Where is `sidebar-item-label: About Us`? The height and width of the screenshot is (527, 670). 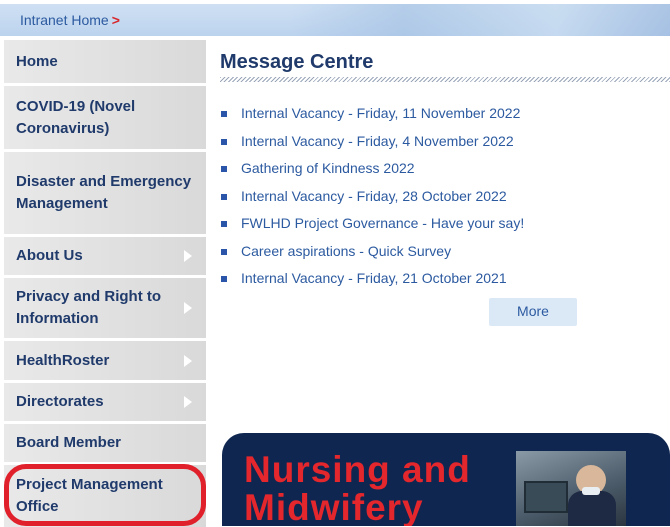 sidebar-item-label: About Us is located at coordinates (49, 255).